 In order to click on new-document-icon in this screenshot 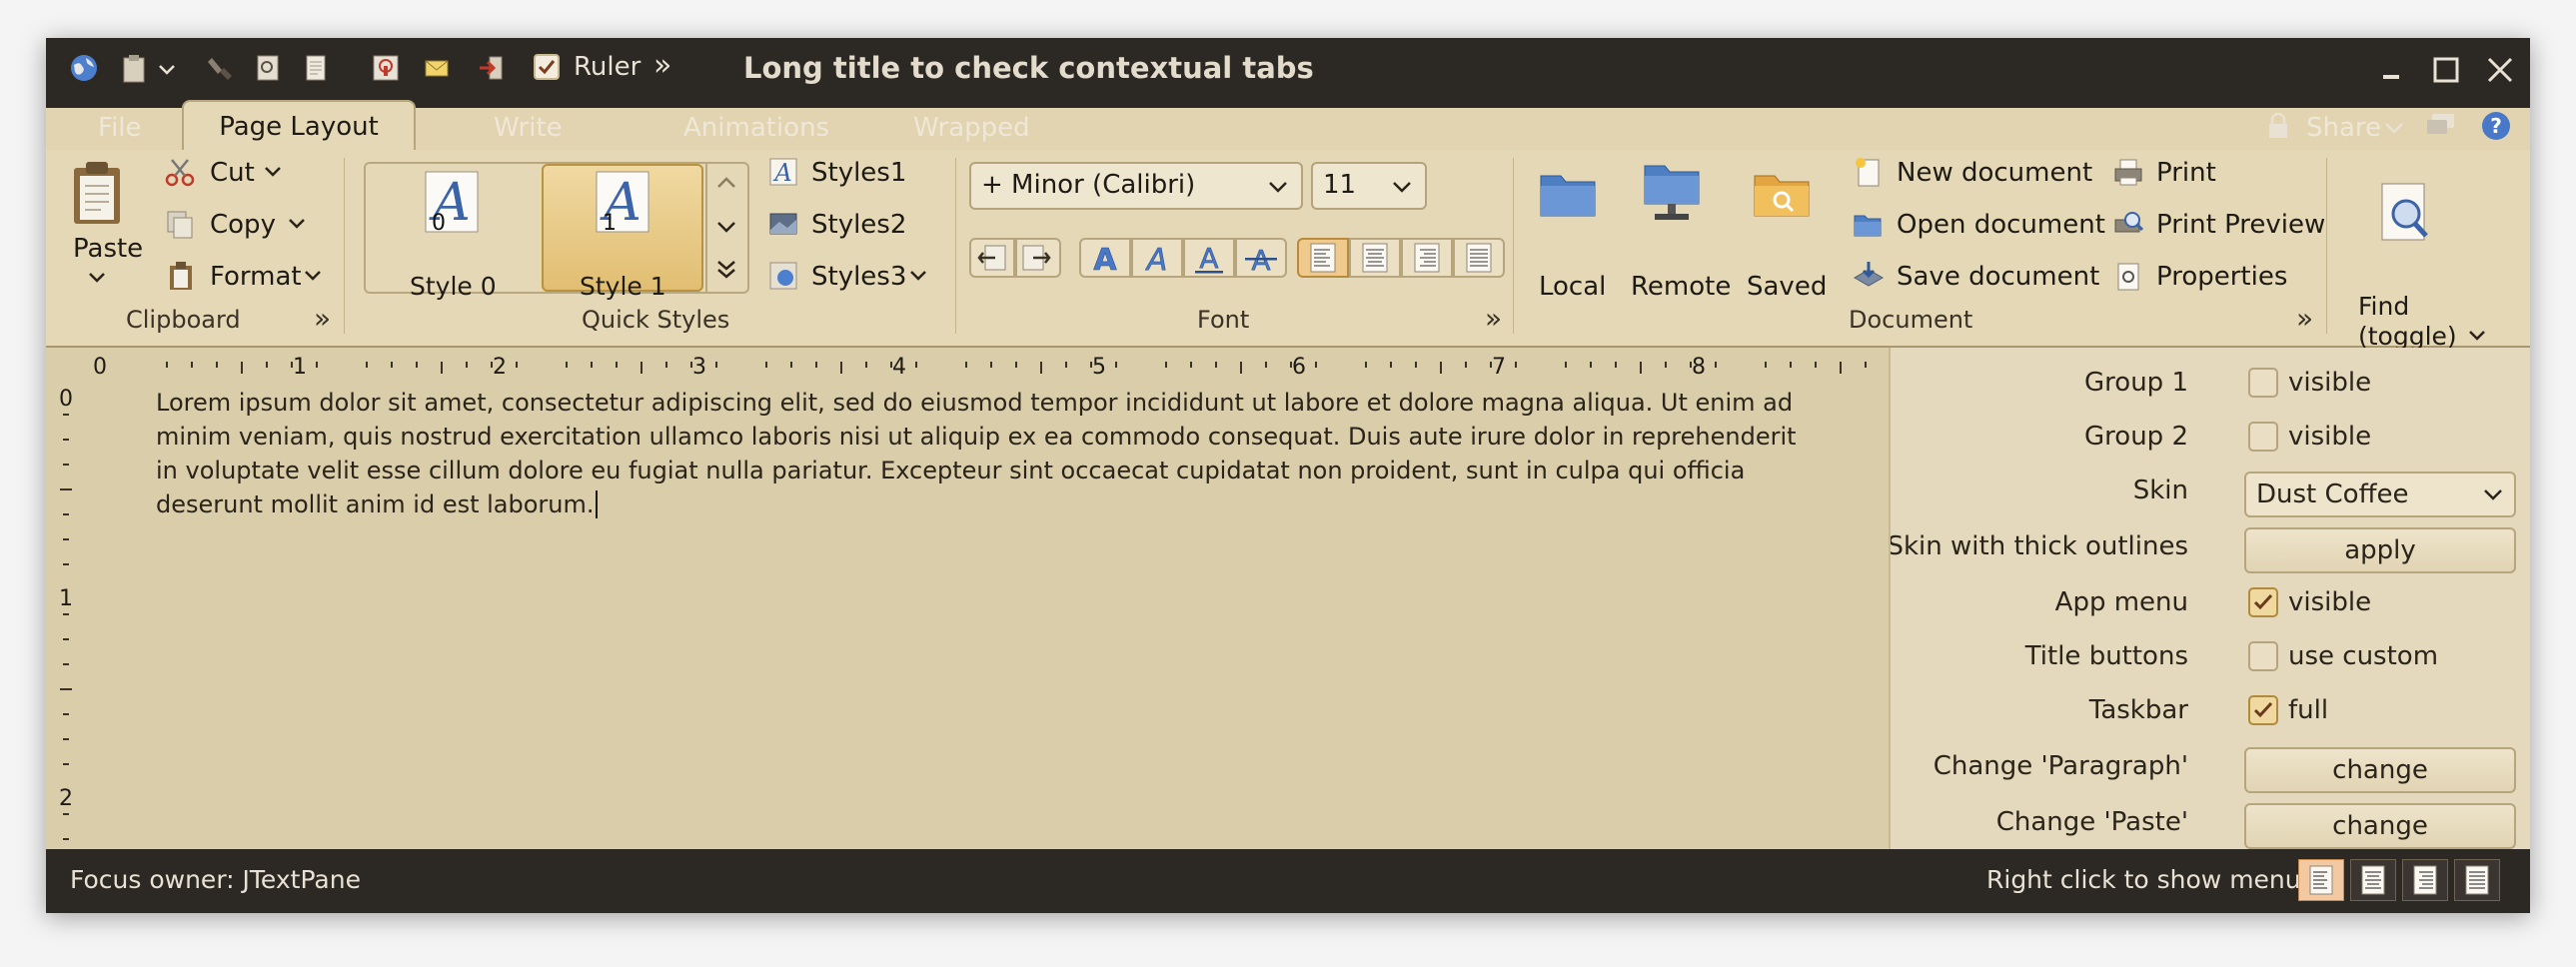, I will do `click(1869, 172)`.